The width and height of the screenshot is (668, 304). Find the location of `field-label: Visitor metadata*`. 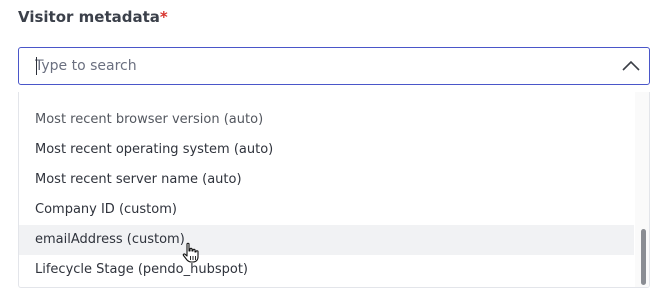

field-label: Visitor metadata* is located at coordinates (93, 17).